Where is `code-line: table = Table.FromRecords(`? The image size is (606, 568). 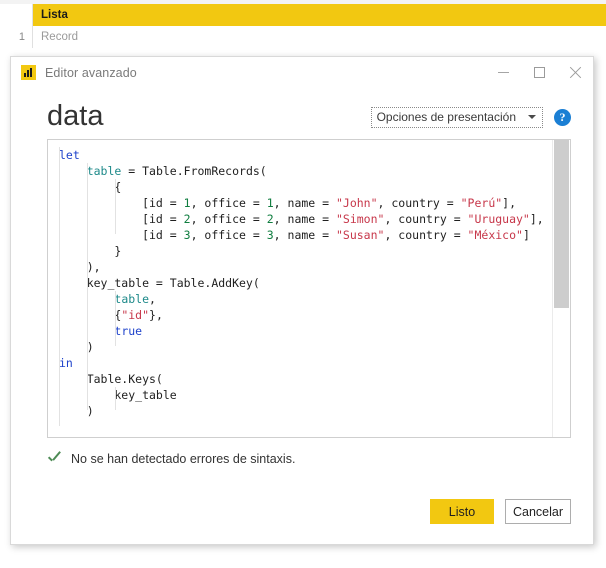 code-line: table = Table.FromRecords( is located at coordinates (300, 171).